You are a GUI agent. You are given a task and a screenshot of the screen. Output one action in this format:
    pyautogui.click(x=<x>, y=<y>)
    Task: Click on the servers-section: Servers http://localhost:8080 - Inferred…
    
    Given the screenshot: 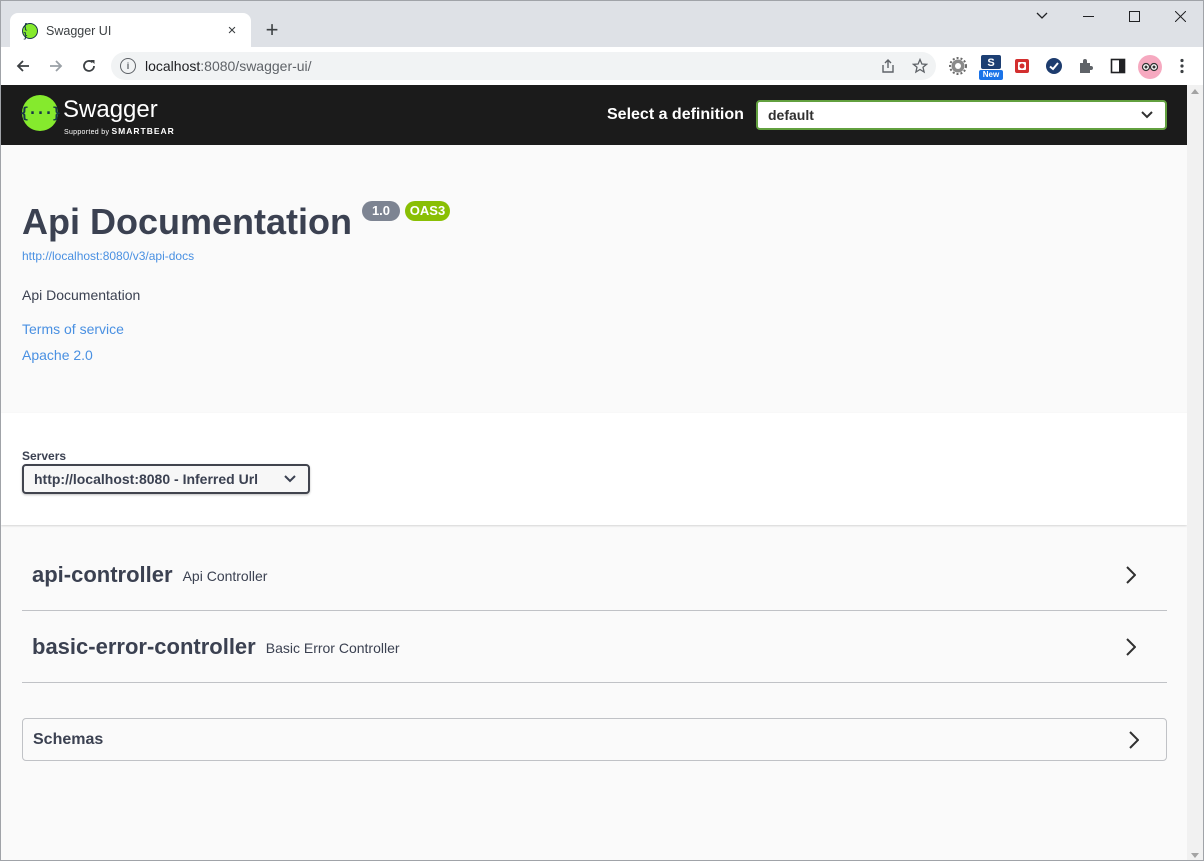 What is the action you would take?
    pyautogui.click(x=594, y=469)
    